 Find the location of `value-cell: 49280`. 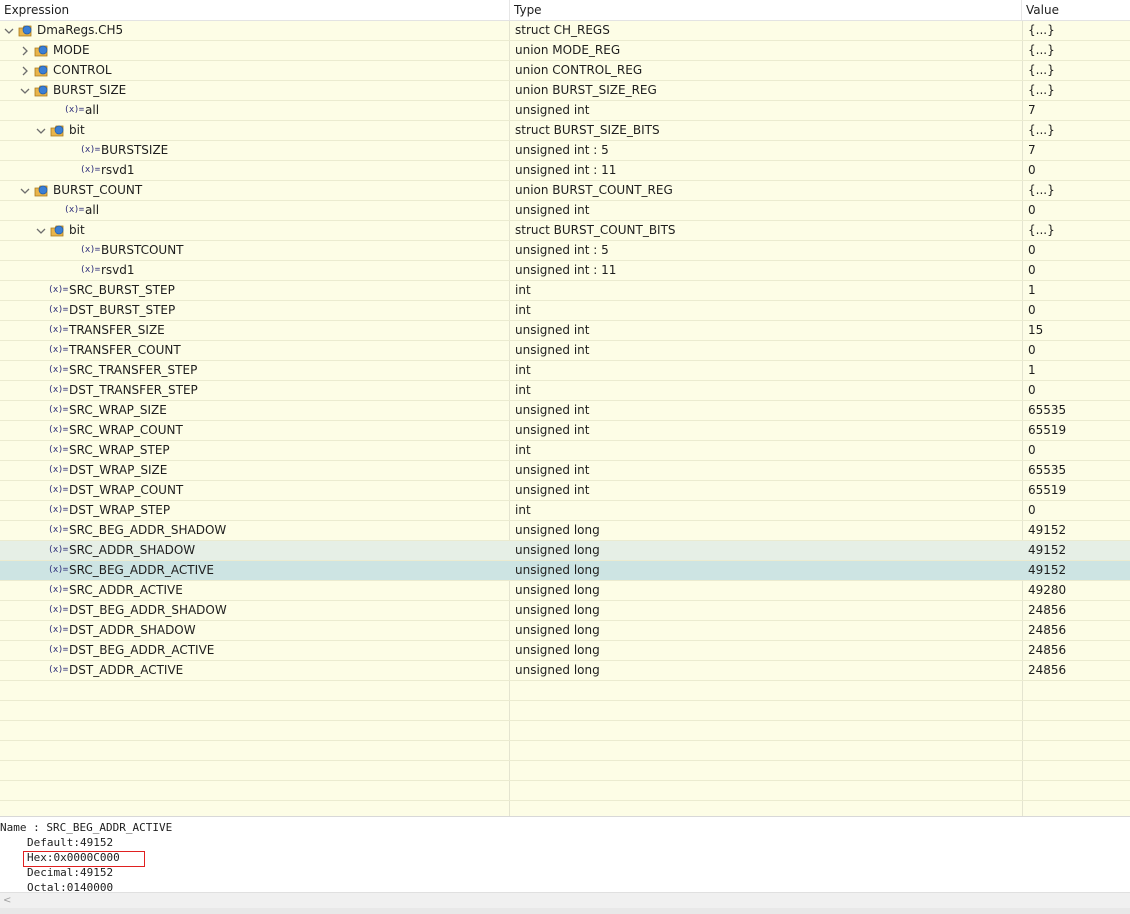

value-cell: 49280 is located at coordinates (1078, 590).